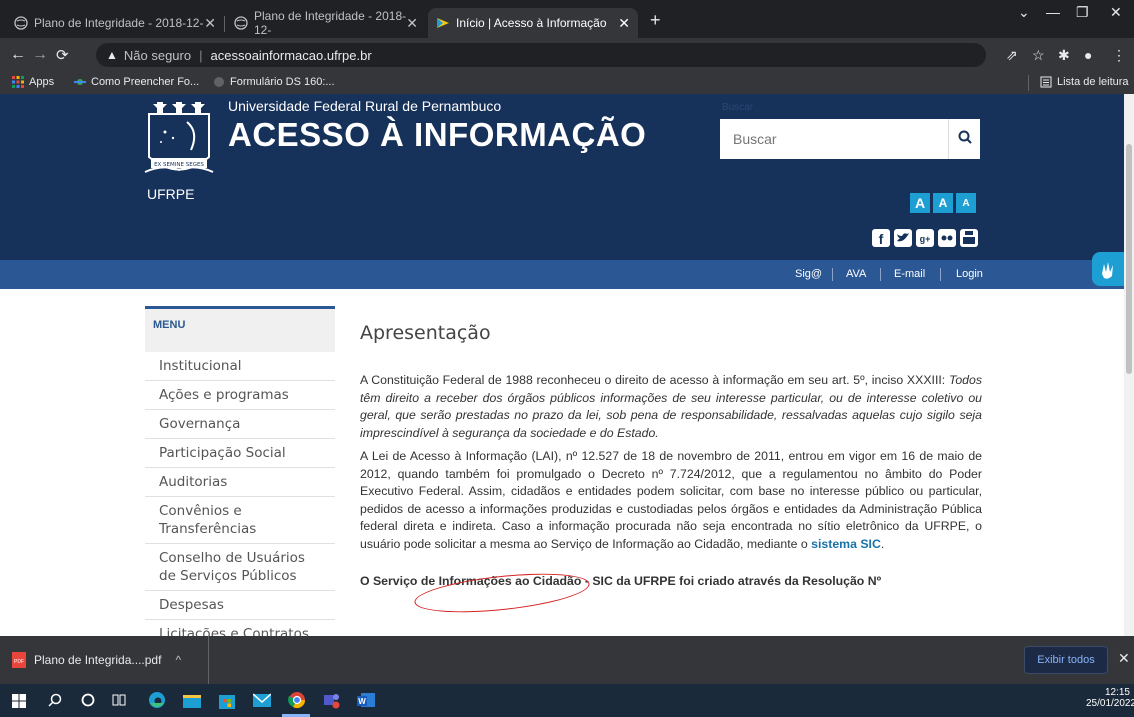 Image resolution: width=1134 pixels, height=717 pixels. I want to click on reading-list-button: Lista de leitura, so click(1084, 82).